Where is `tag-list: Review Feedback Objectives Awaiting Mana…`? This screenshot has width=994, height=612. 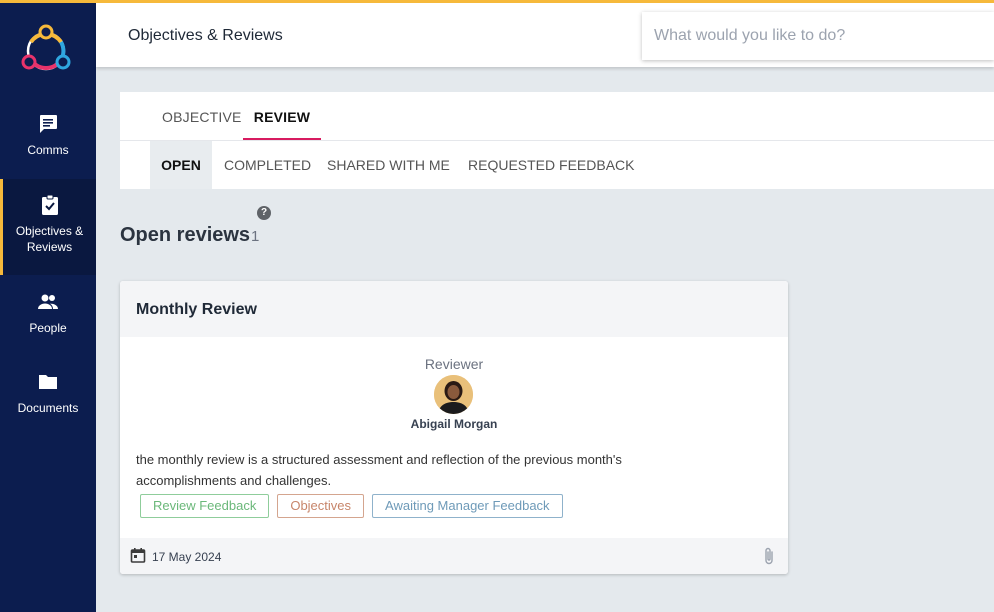 tag-list: Review Feedback Objectives Awaiting Mana… is located at coordinates (351, 506).